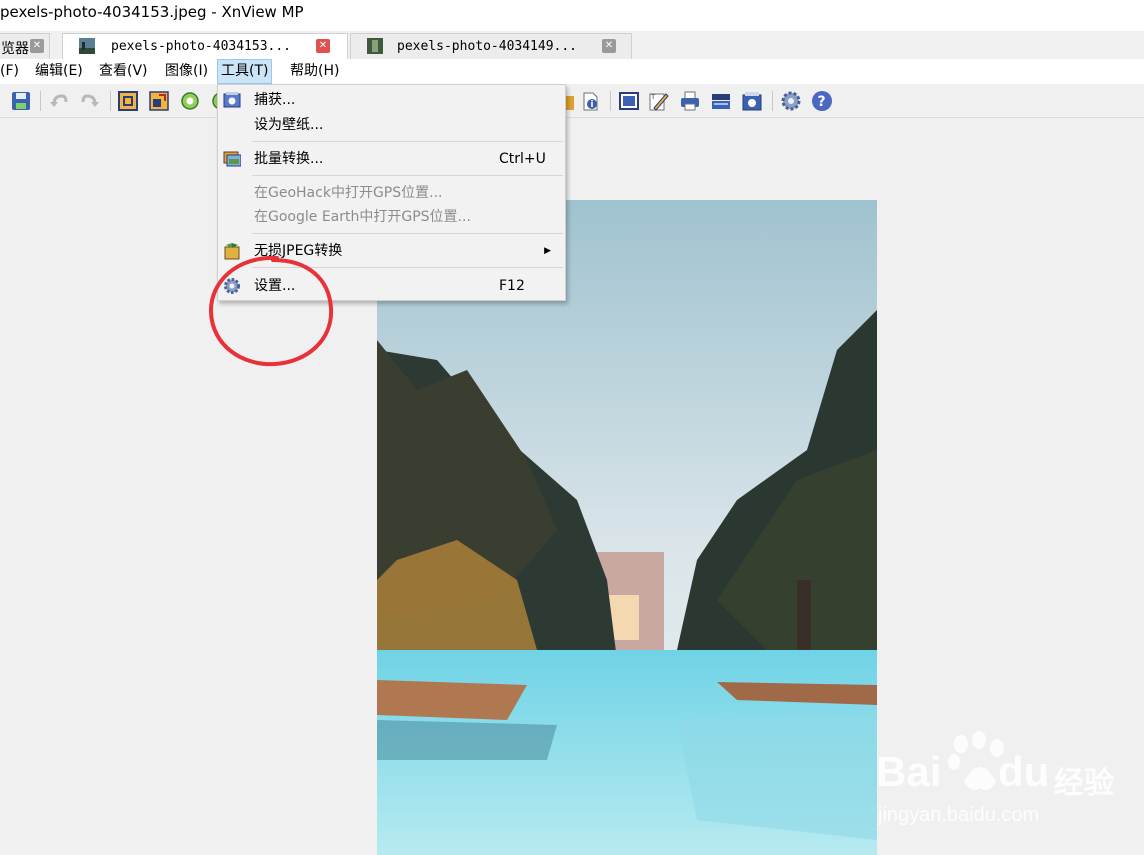  Describe the element at coordinates (1084, 783) in the screenshot. I see `watermark-text-jingyan: 经验` at that location.